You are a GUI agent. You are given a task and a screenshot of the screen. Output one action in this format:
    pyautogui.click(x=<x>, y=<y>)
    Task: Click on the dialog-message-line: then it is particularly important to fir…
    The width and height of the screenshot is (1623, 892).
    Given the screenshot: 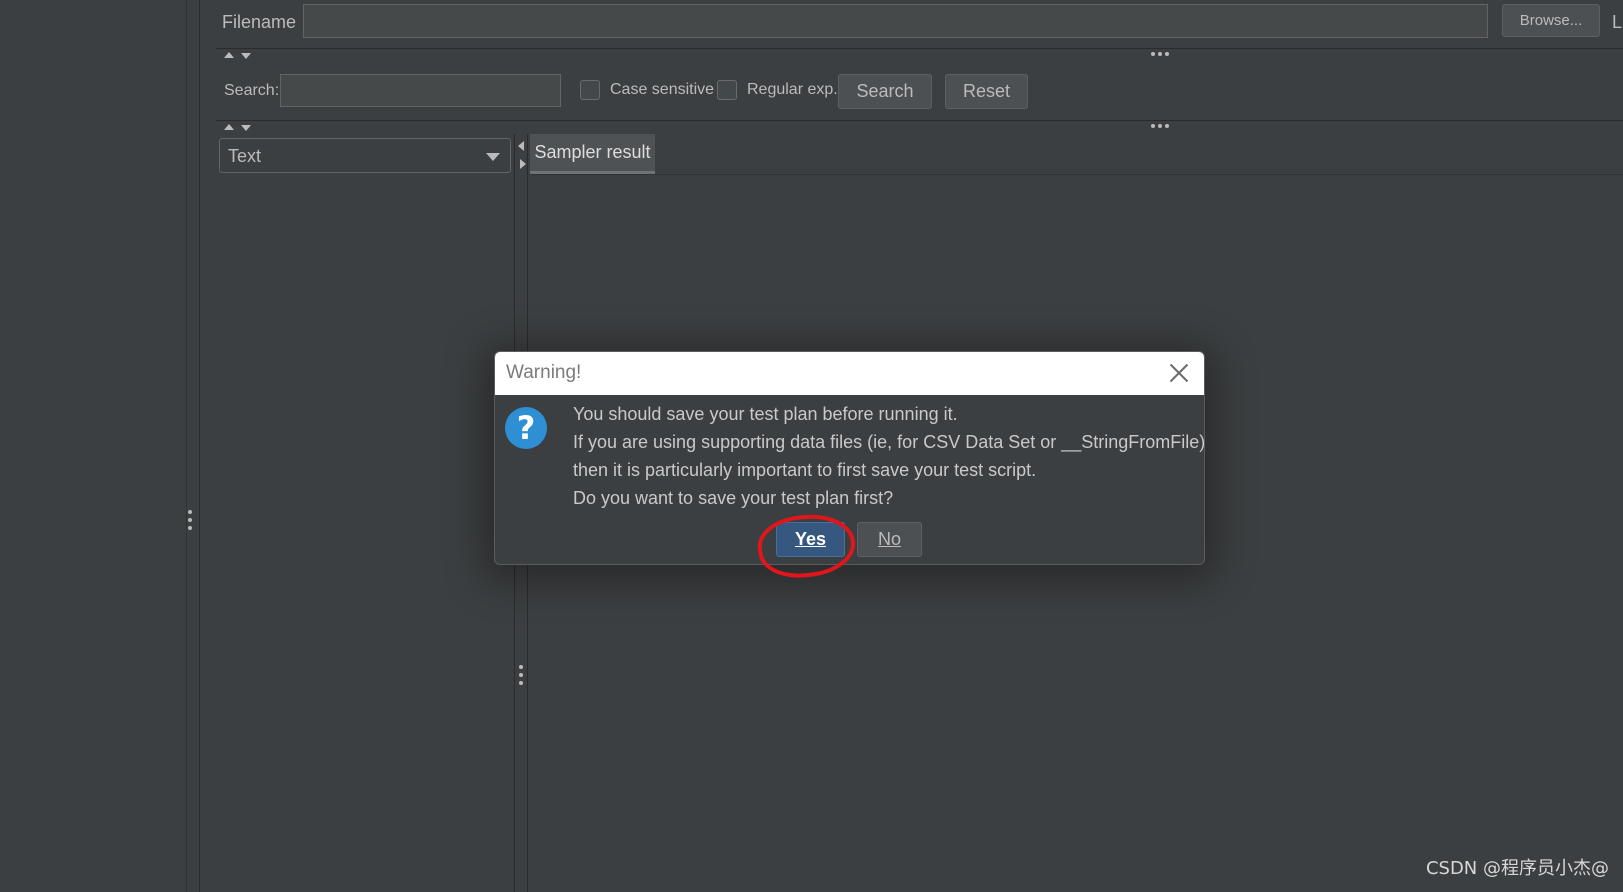 What is the action you would take?
    pyautogui.click(x=805, y=470)
    